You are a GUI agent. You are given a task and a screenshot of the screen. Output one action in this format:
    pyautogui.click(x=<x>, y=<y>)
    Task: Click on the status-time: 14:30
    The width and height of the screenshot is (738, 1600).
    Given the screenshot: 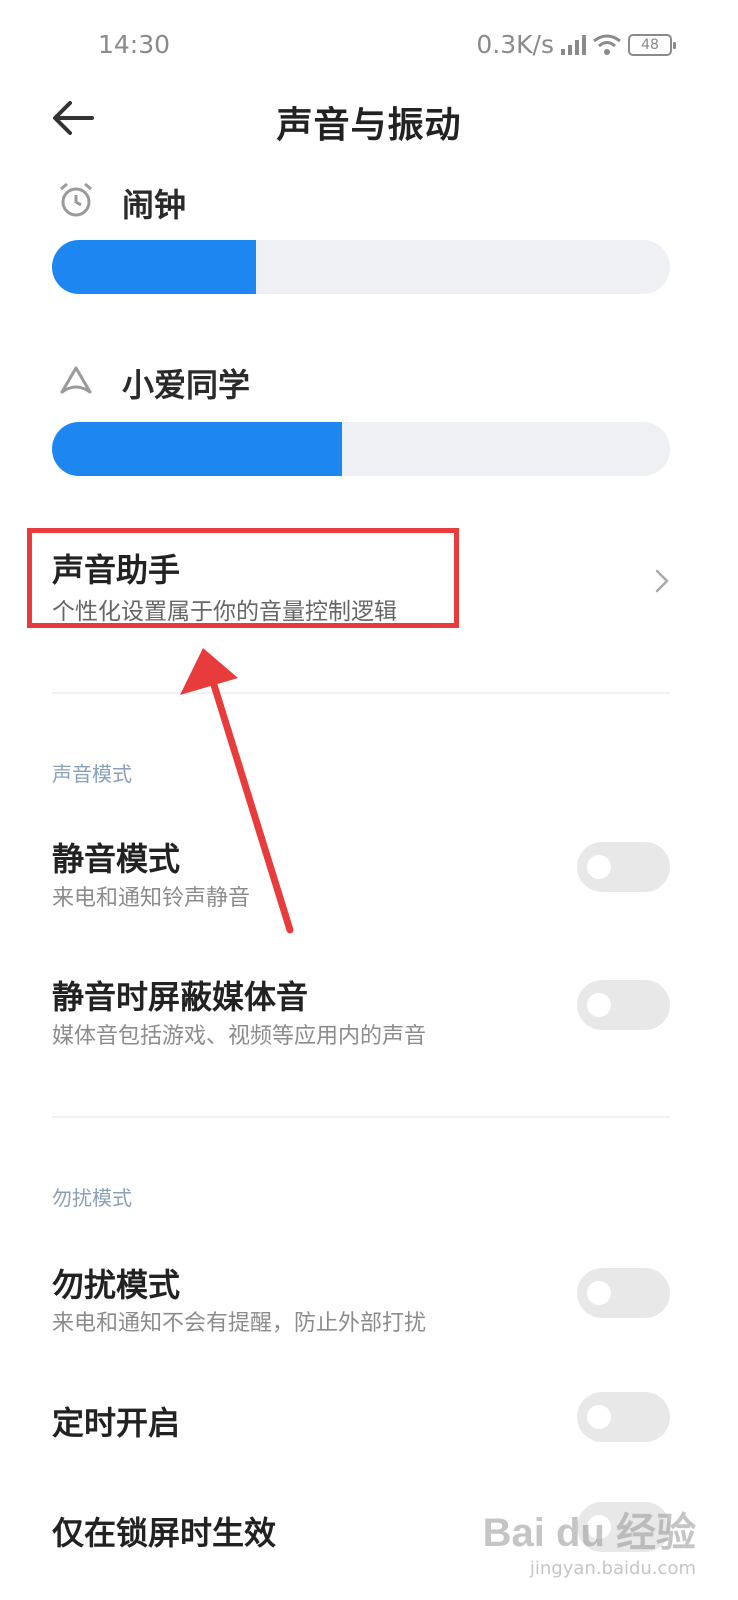 What is the action you would take?
    pyautogui.click(x=134, y=44)
    